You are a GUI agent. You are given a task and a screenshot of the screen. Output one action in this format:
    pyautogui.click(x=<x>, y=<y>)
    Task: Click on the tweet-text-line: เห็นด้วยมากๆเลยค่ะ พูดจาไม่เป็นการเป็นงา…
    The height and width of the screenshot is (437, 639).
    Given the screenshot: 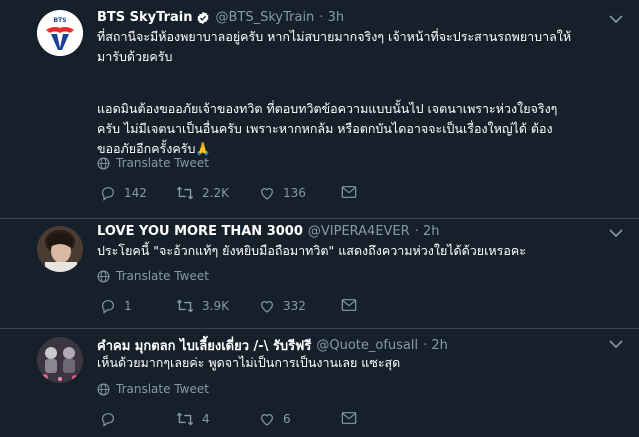 What is the action you would take?
    pyautogui.click(x=249, y=362)
    